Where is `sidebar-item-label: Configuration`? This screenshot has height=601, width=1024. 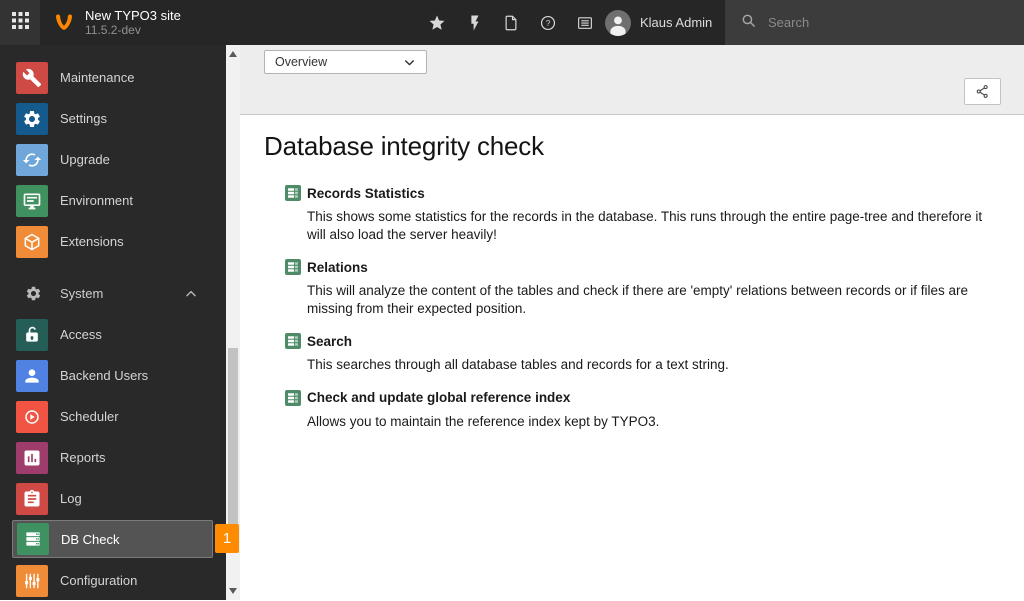
sidebar-item-label: Configuration is located at coordinates (99, 580).